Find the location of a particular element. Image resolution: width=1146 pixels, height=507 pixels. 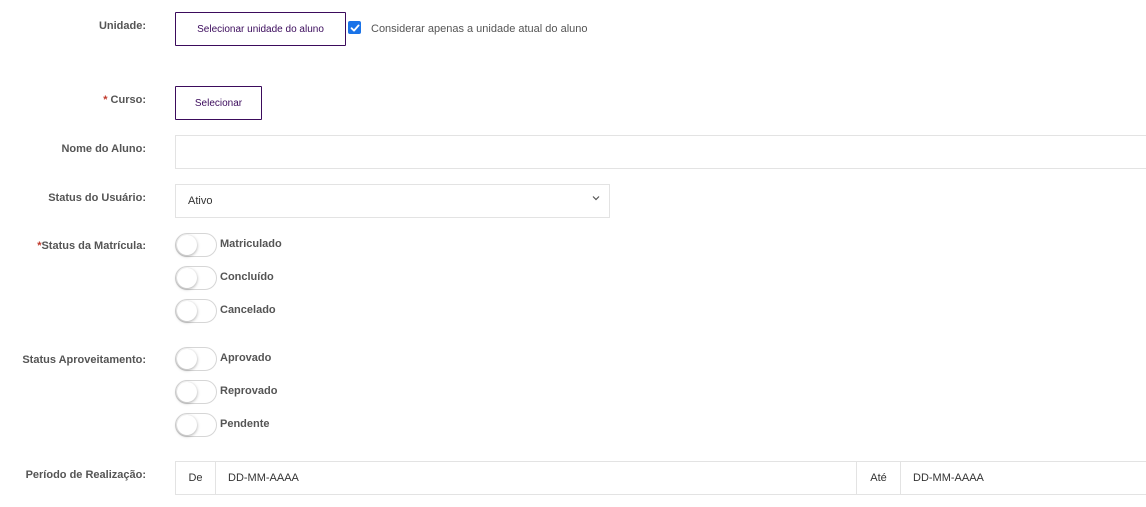

check-icon is located at coordinates (354, 27).